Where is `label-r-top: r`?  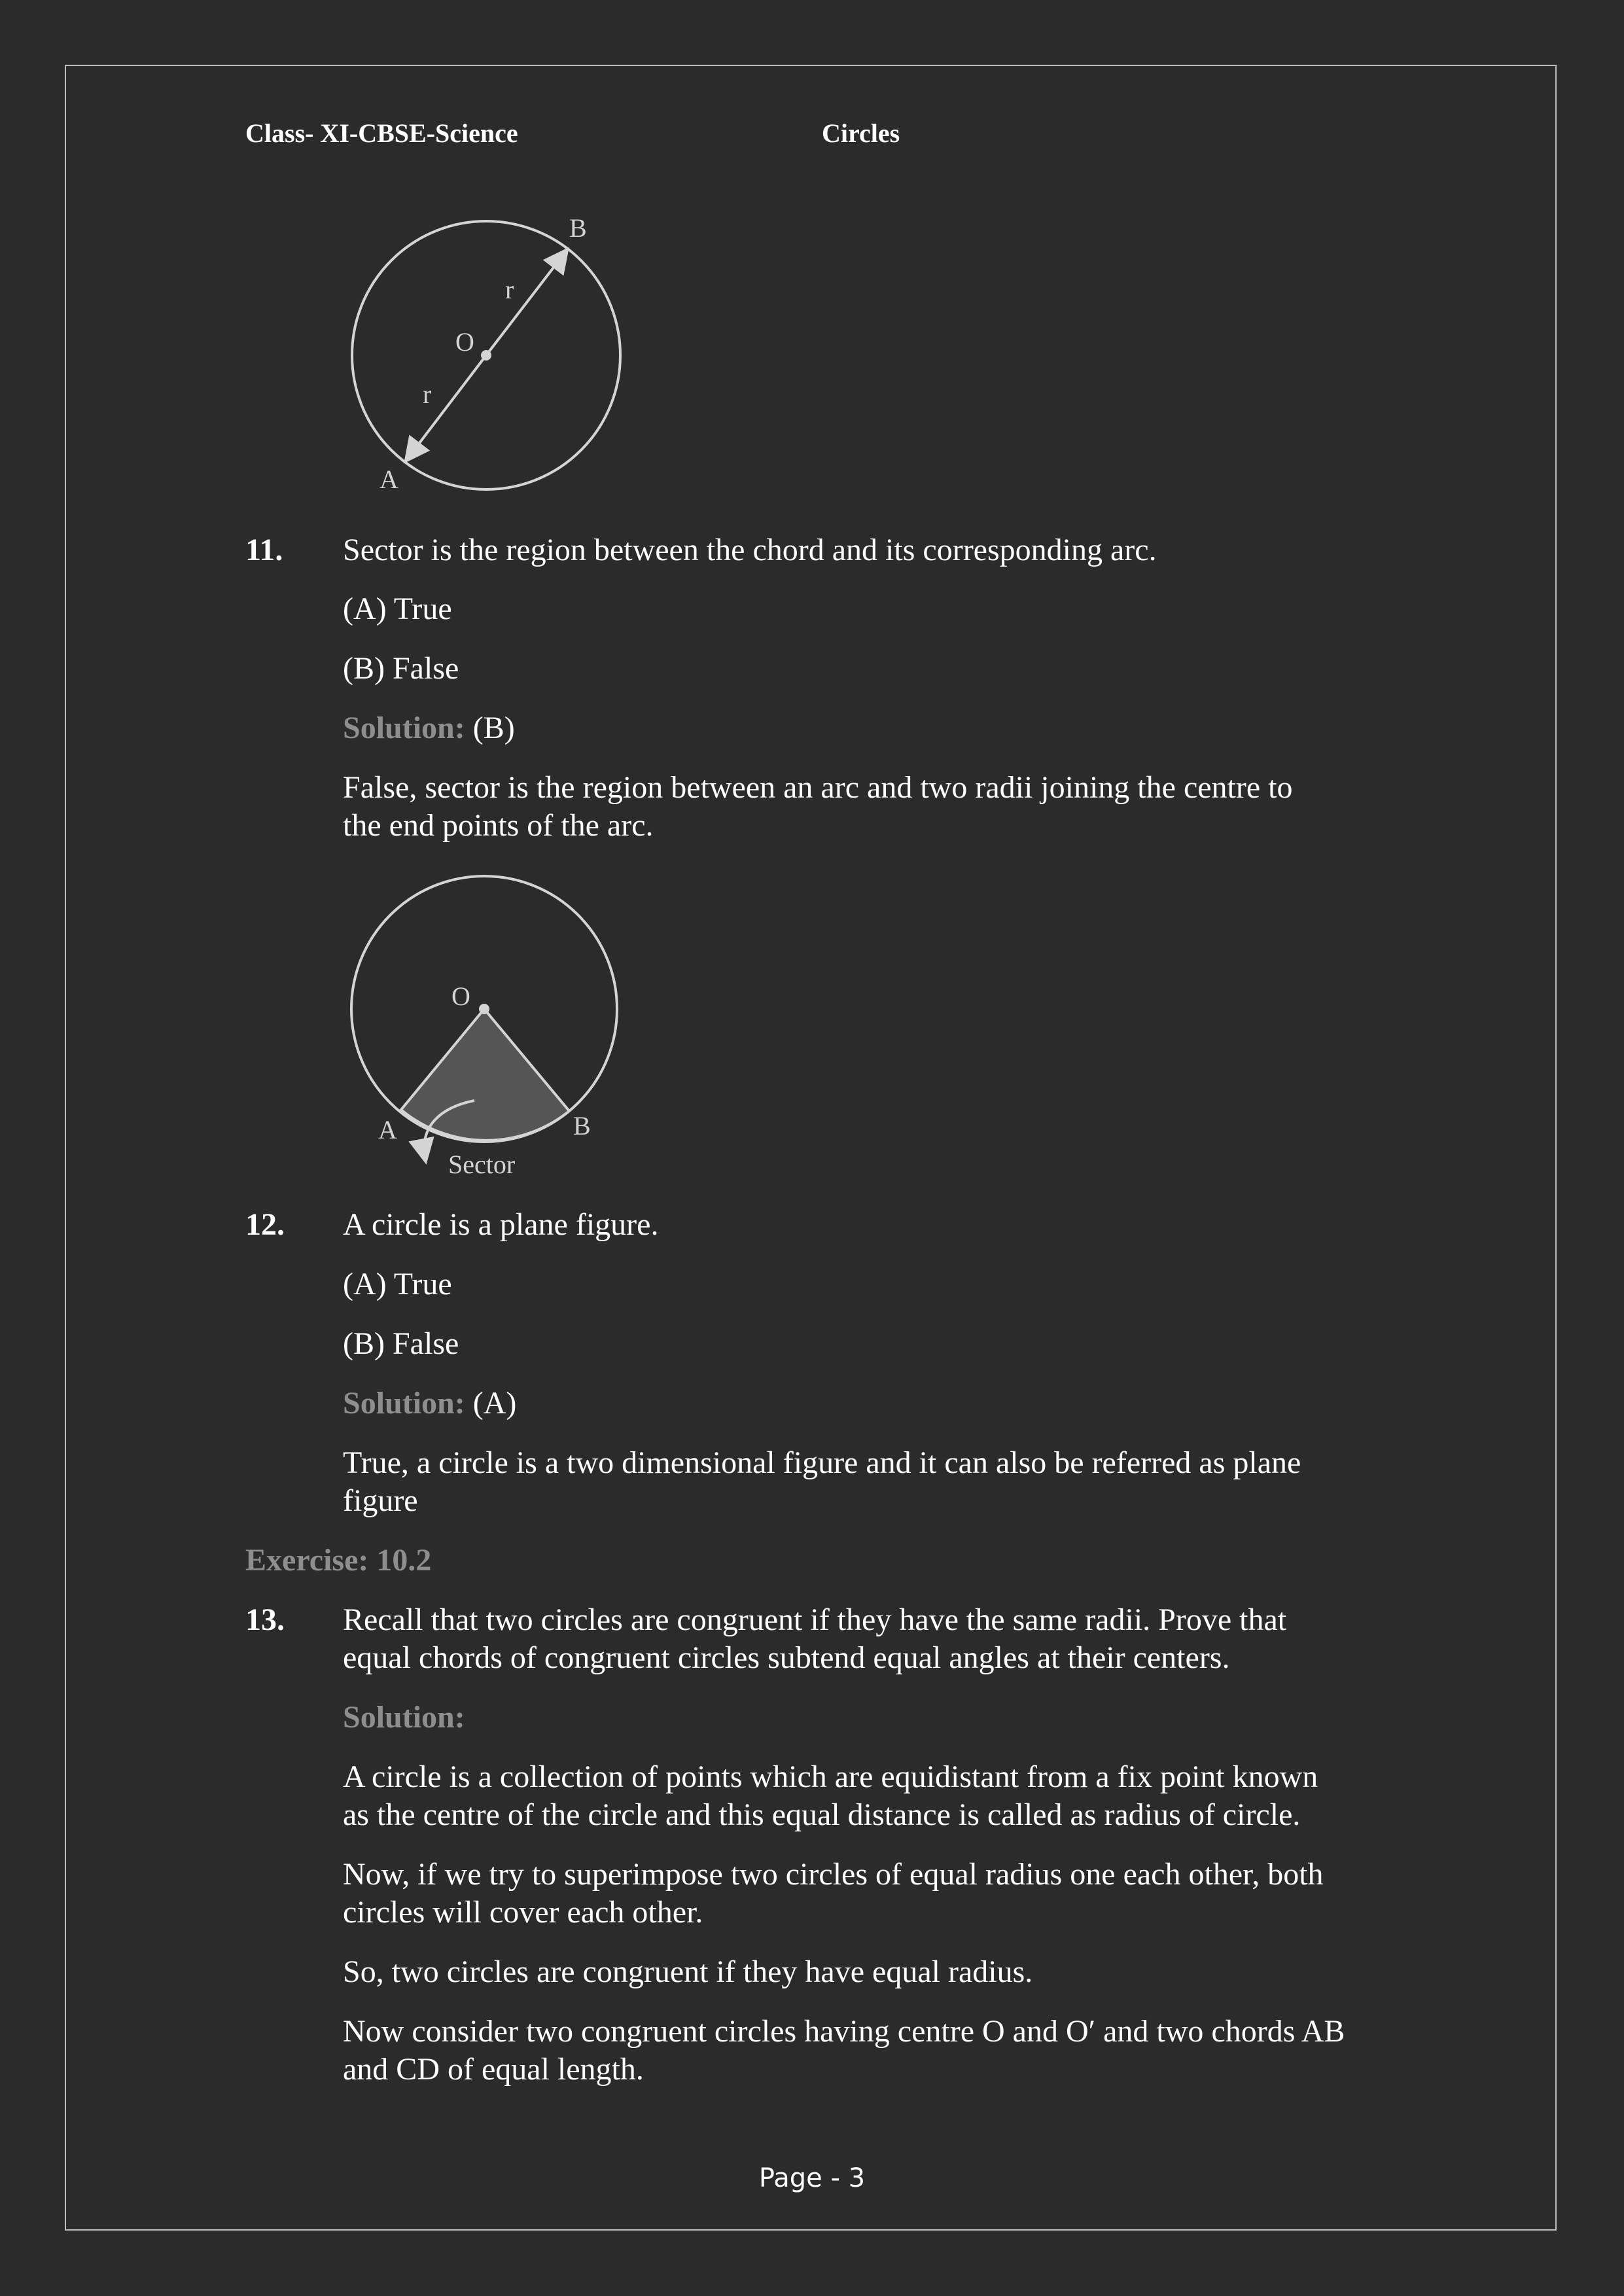 label-r-top: r is located at coordinates (509, 289).